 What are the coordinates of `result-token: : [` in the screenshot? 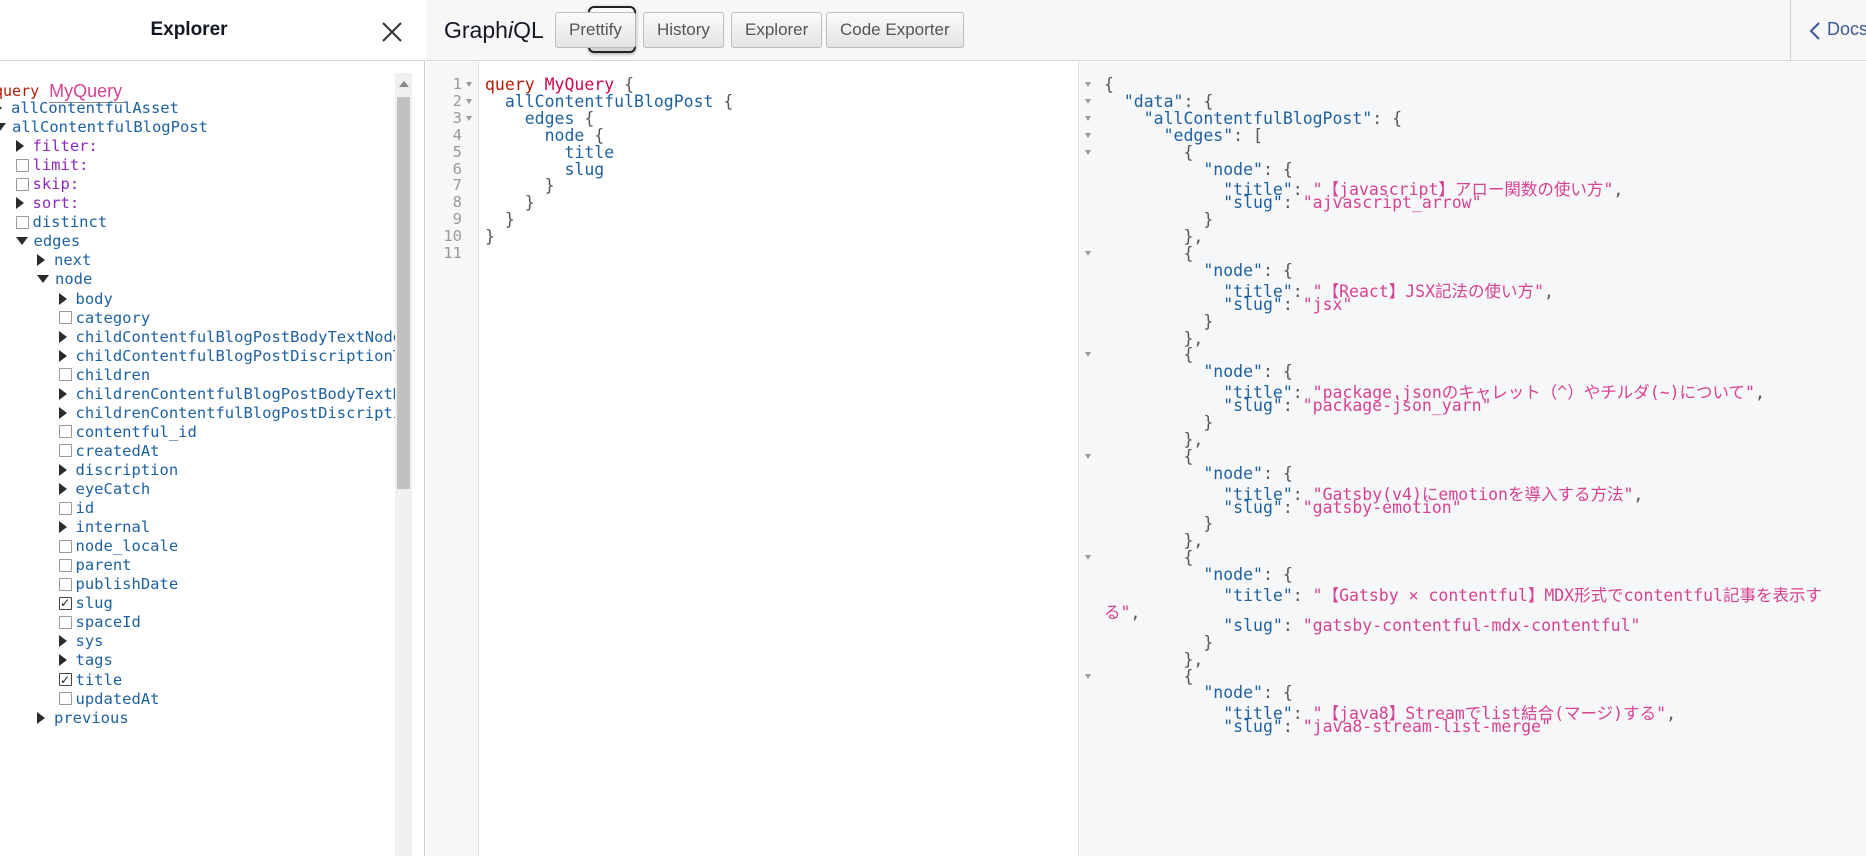 It's located at (1248, 135).